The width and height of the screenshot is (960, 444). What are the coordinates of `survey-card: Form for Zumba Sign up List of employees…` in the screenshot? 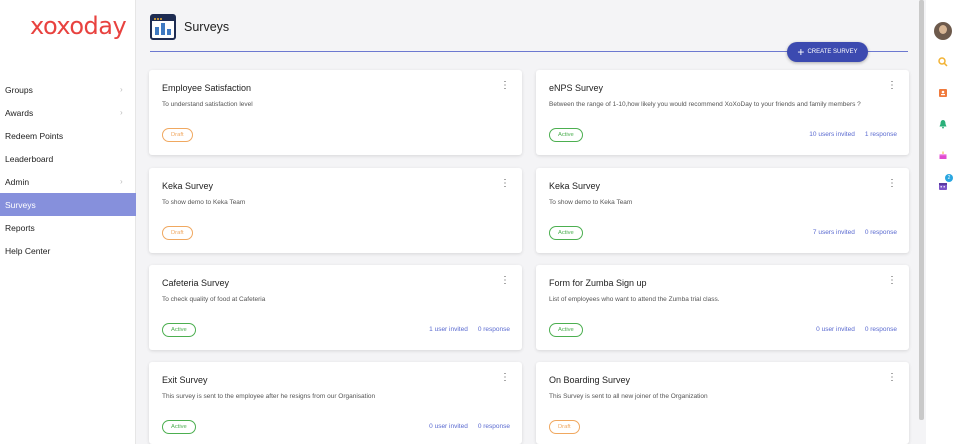 It's located at (722, 307).